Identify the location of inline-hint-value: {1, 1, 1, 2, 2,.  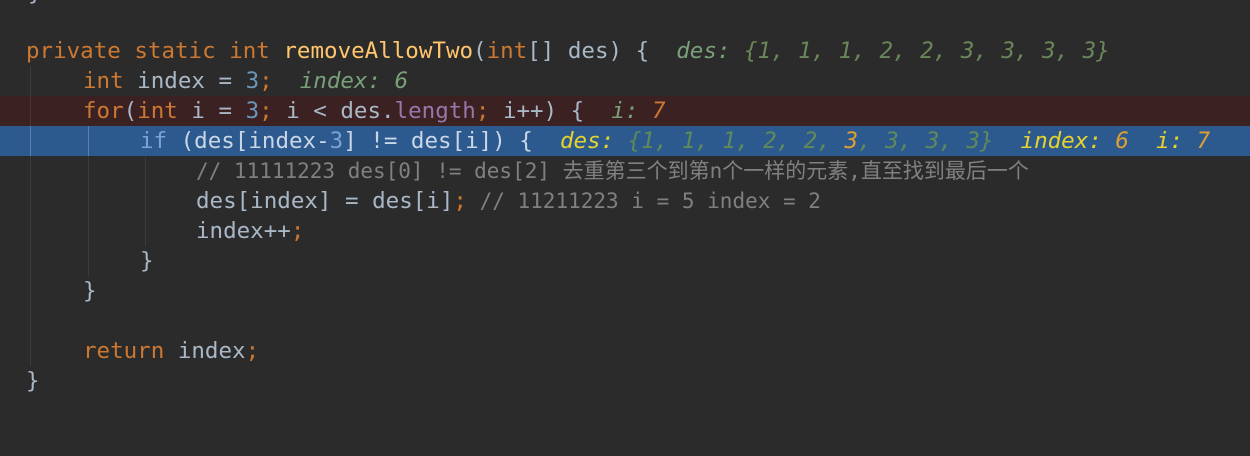
(736, 141).